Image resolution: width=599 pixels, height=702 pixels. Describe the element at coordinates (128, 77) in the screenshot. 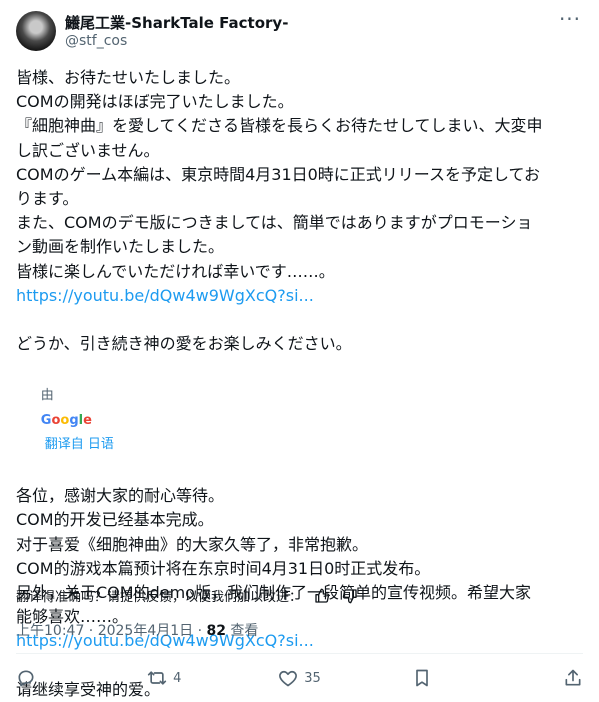

I see `original-line: 皆様、お待たせいたしました。` at that location.